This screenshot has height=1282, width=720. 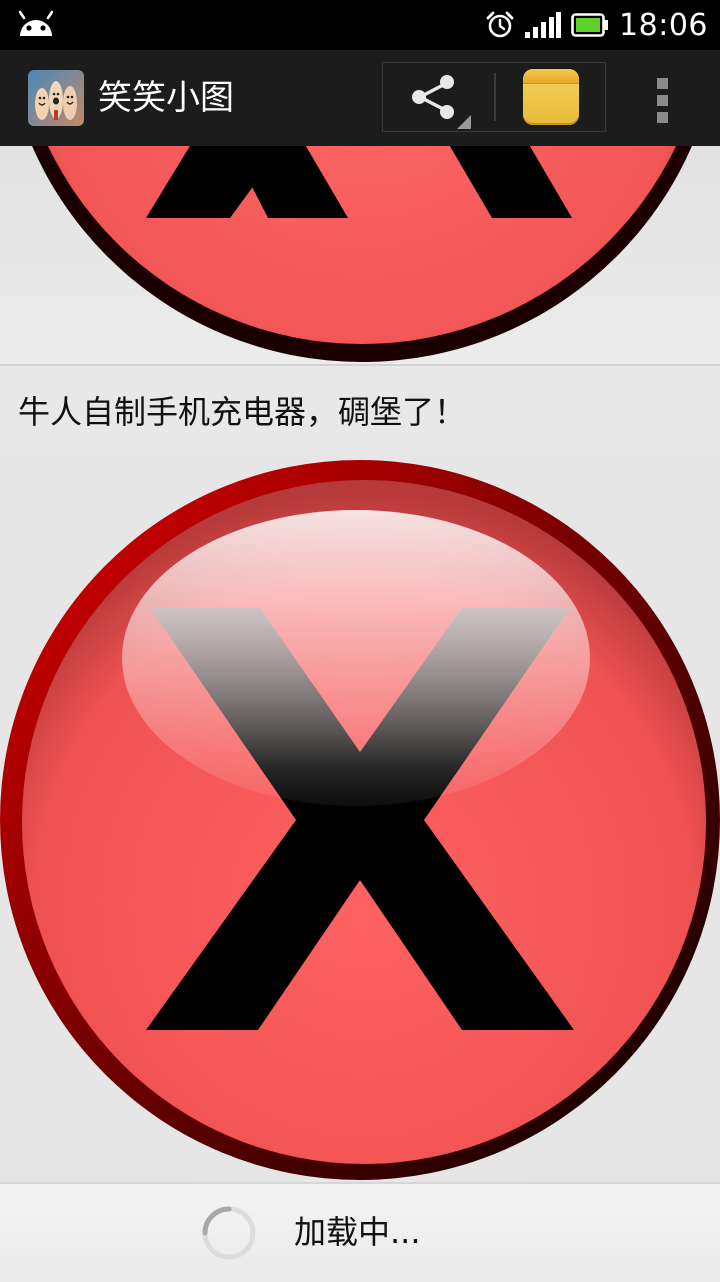 What do you see at coordinates (590, 25) in the screenshot?
I see `battery-icon` at bounding box center [590, 25].